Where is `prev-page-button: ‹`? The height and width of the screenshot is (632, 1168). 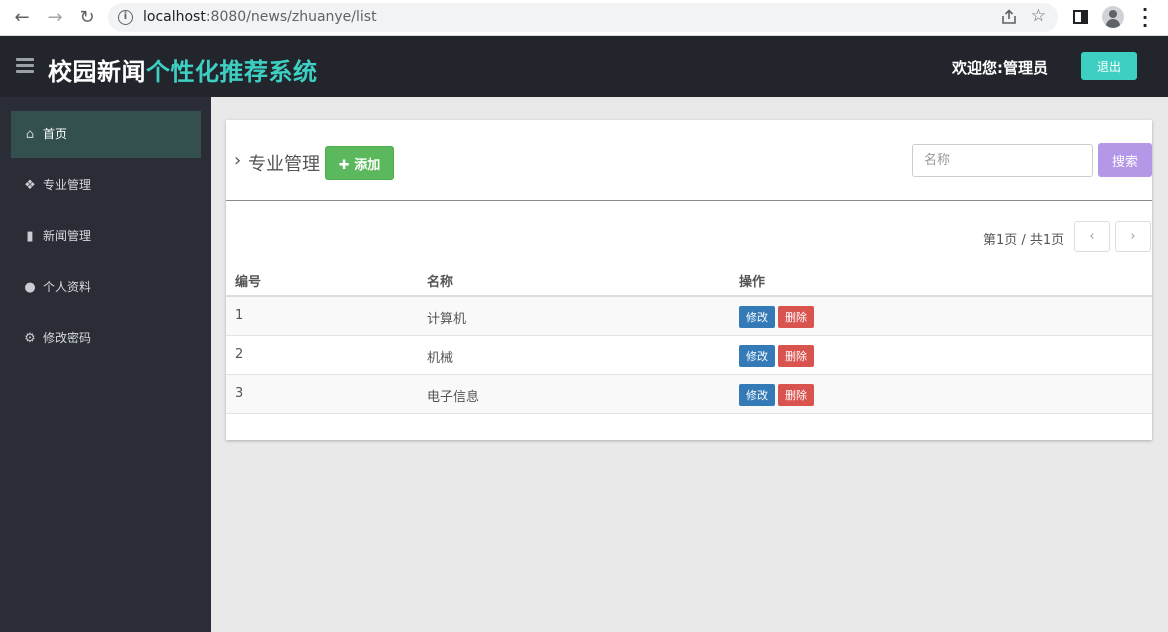 prev-page-button: ‹ is located at coordinates (1092, 236).